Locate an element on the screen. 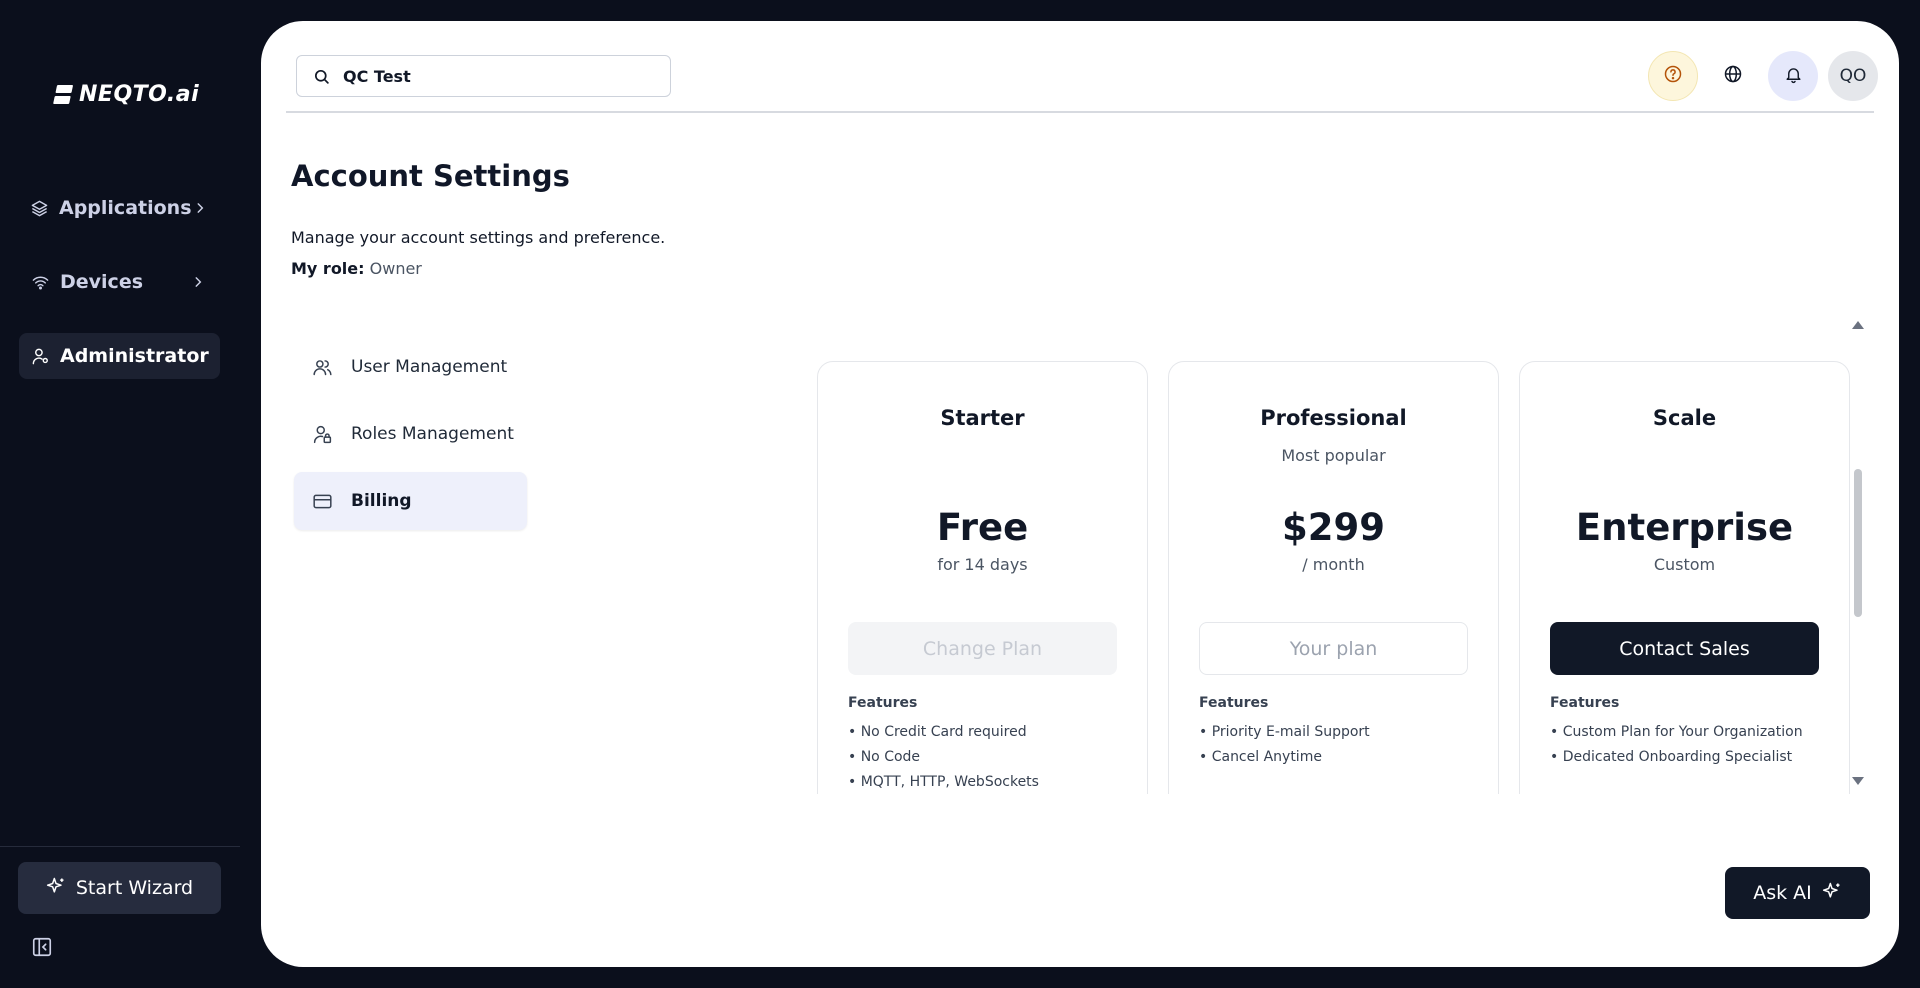  plan-name: Starter is located at coordinates (982, 418).